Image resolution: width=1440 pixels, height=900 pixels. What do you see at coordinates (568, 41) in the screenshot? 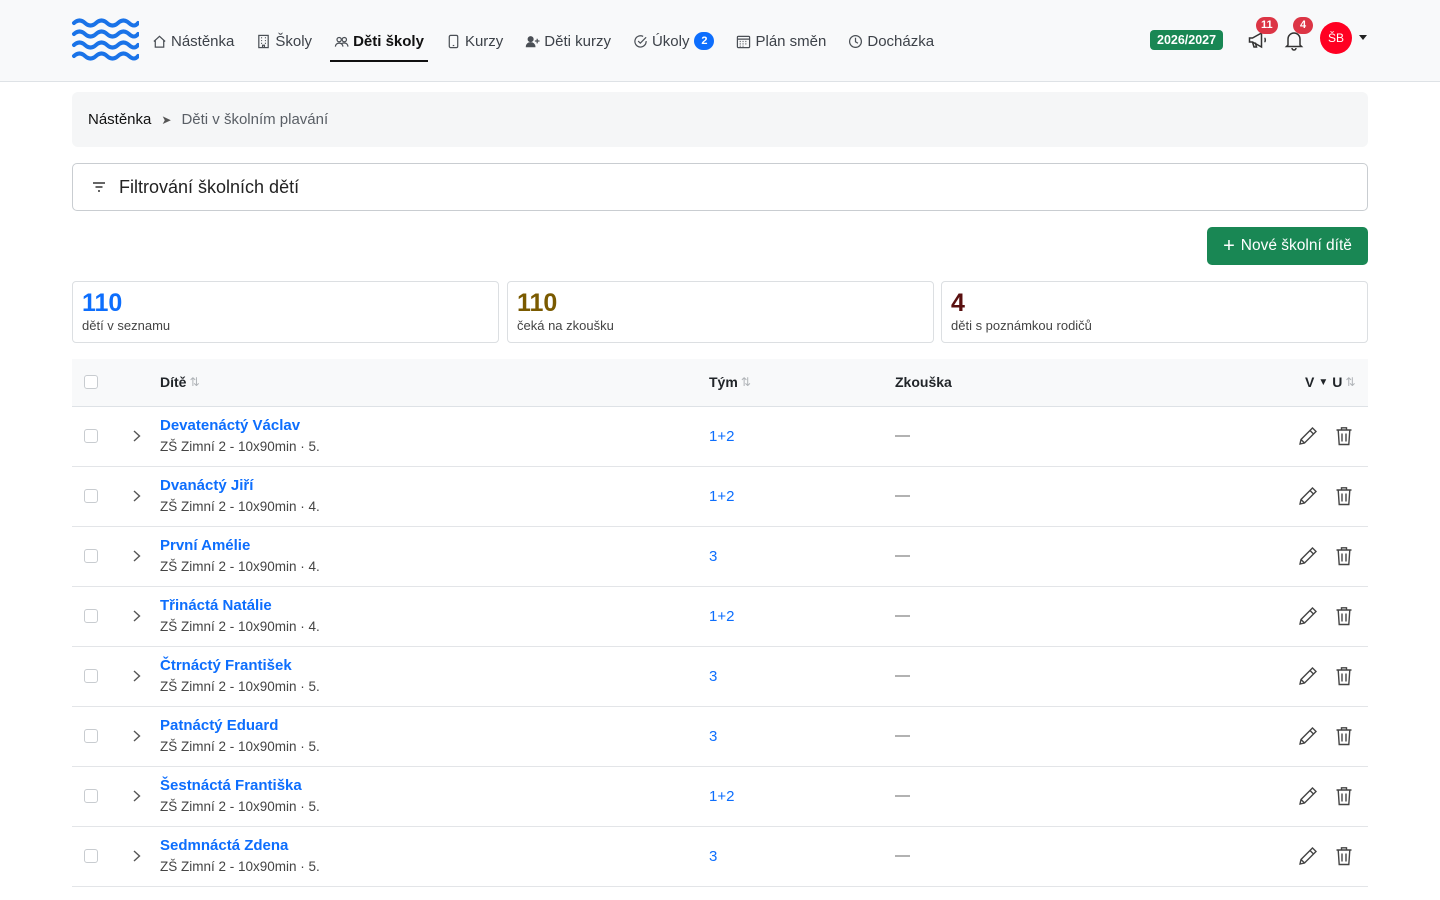
I see `nav-item-deti-kurzy: Děti kurzy` at bounding box center [568, 41].